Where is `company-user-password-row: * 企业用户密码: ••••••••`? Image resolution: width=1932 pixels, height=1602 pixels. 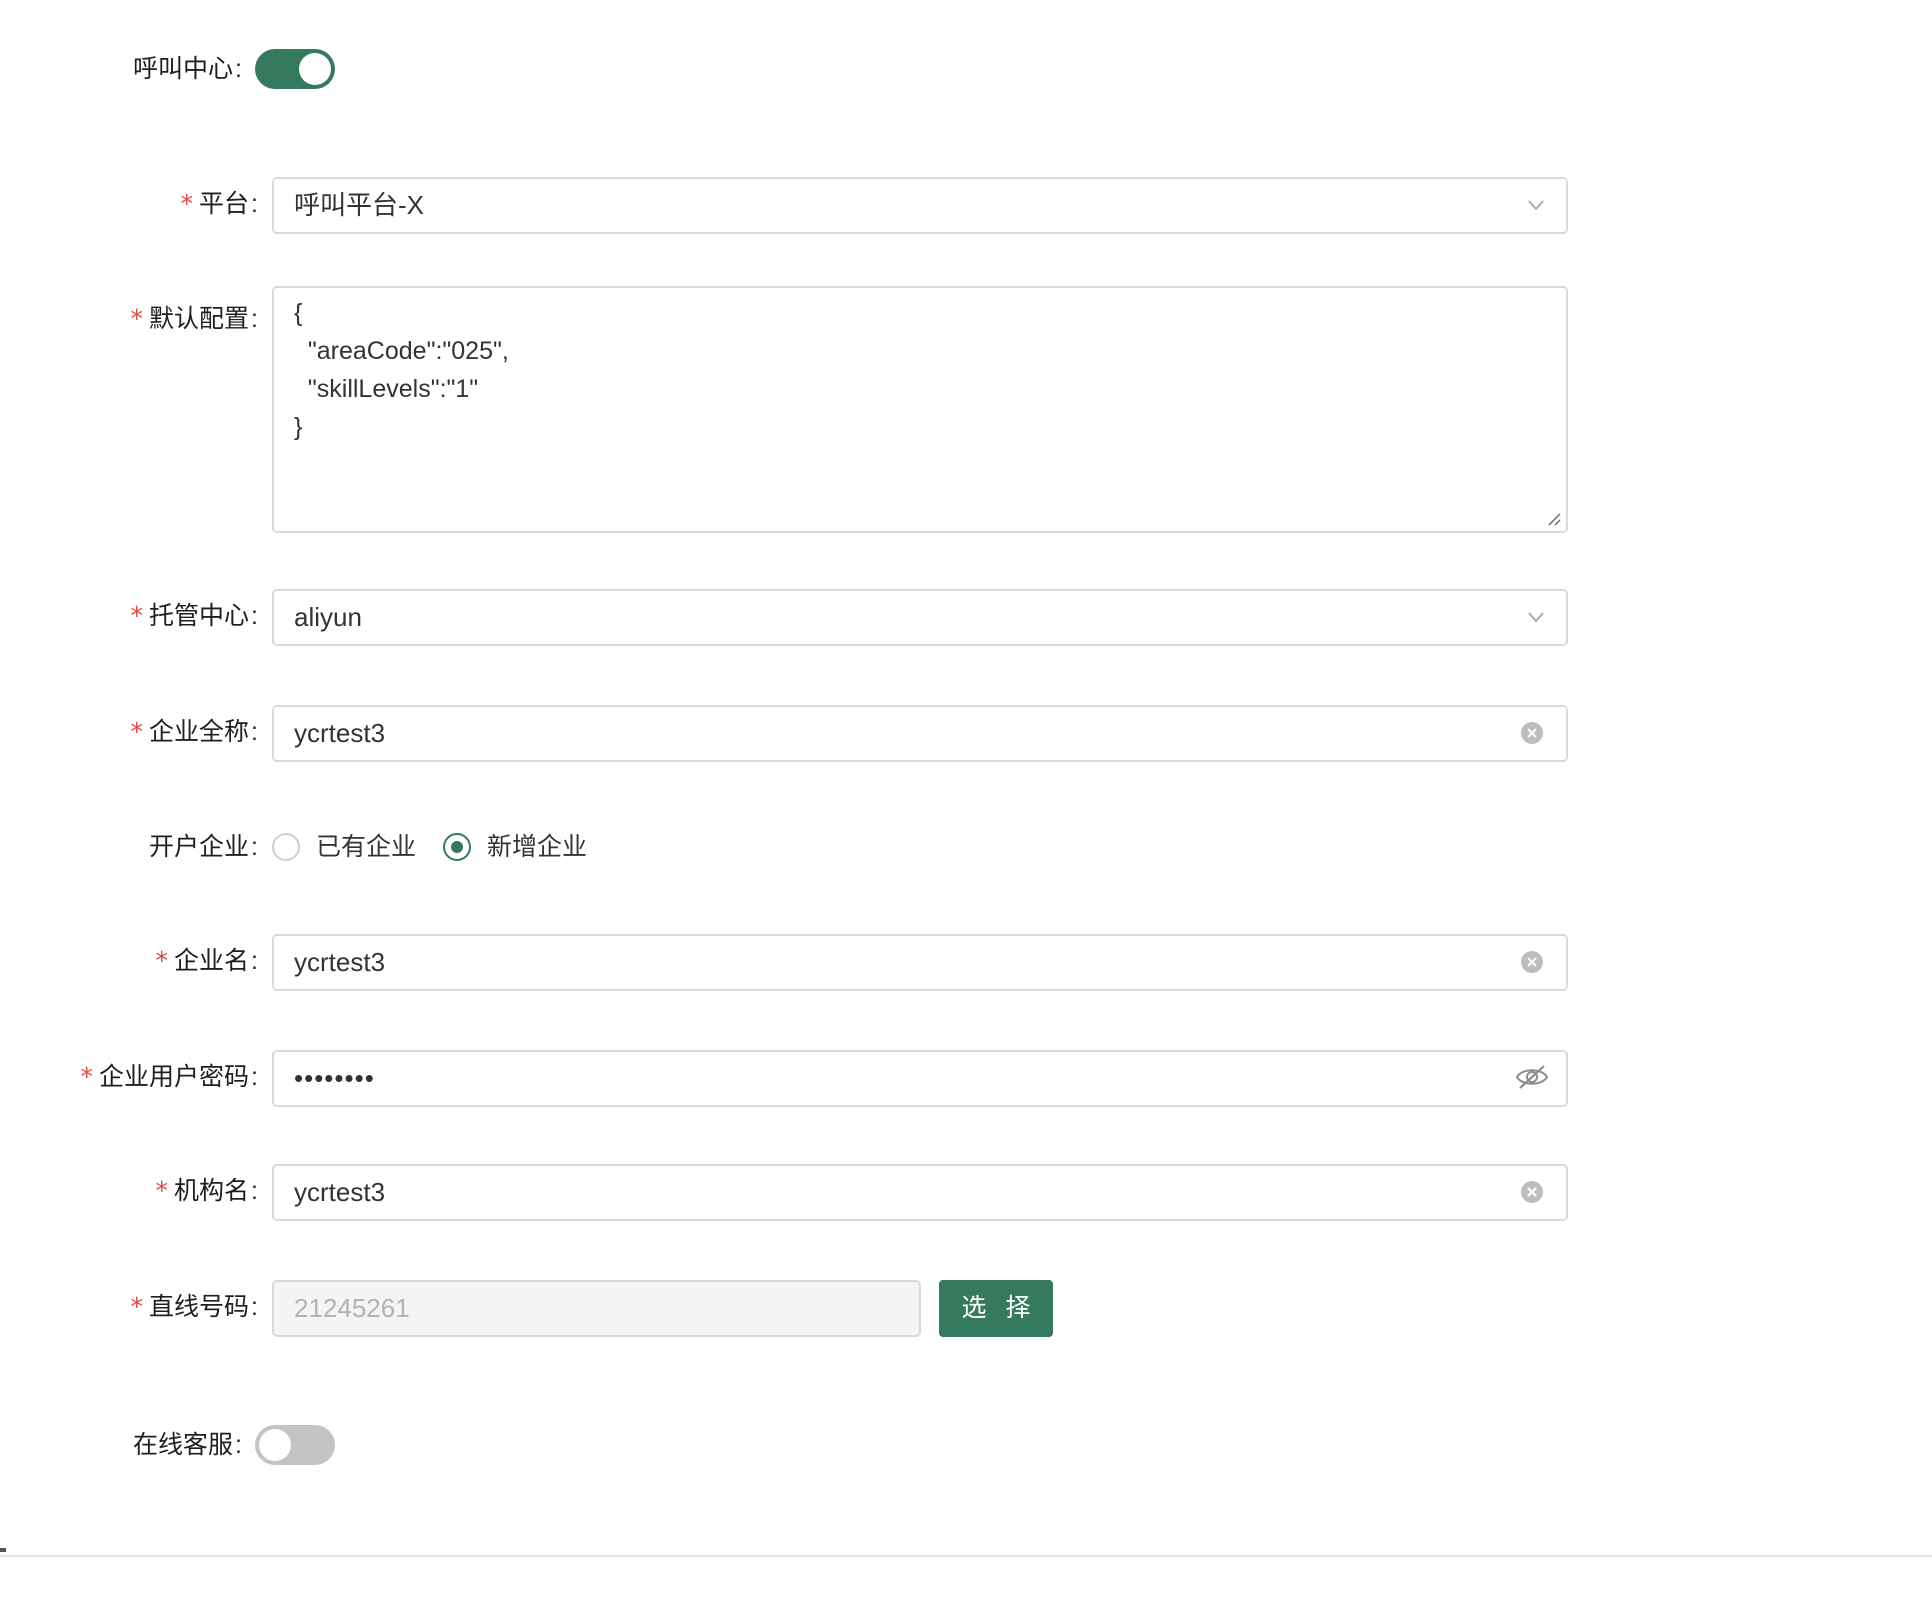 company-user-password-row: * 企业用户密码: •••••••• is located at coordinates (966, 1078).